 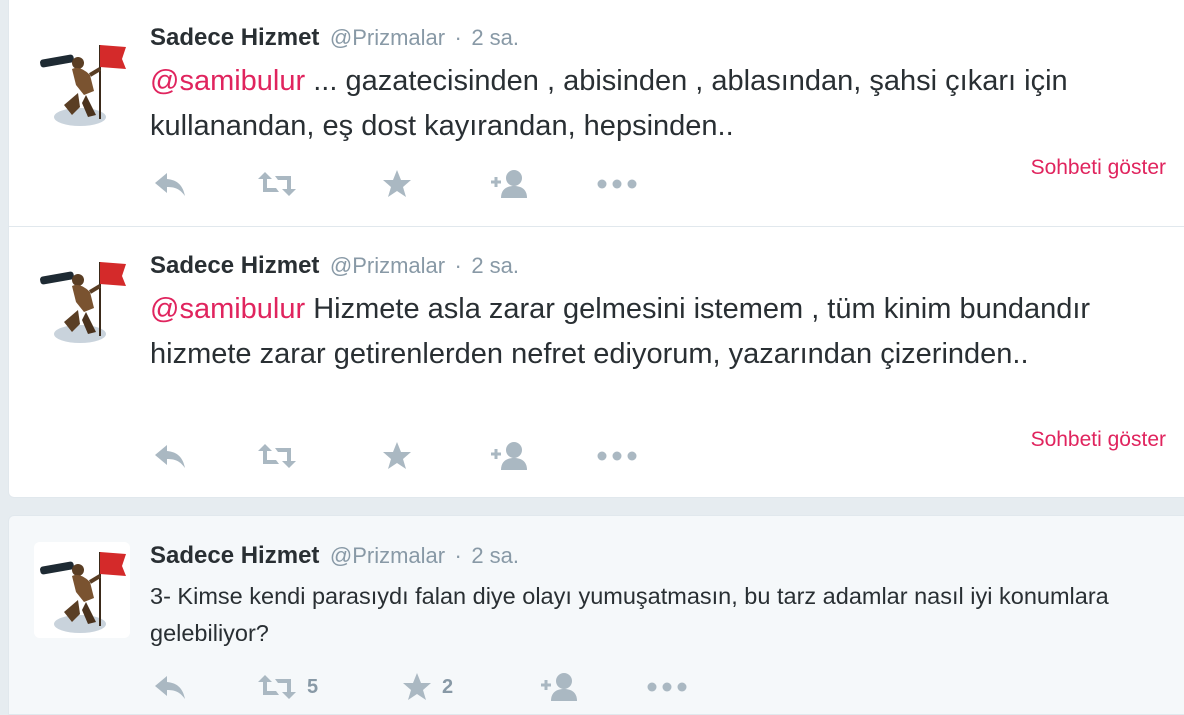 I want to click on favorite-count: 2, so click(x=448, y=686).